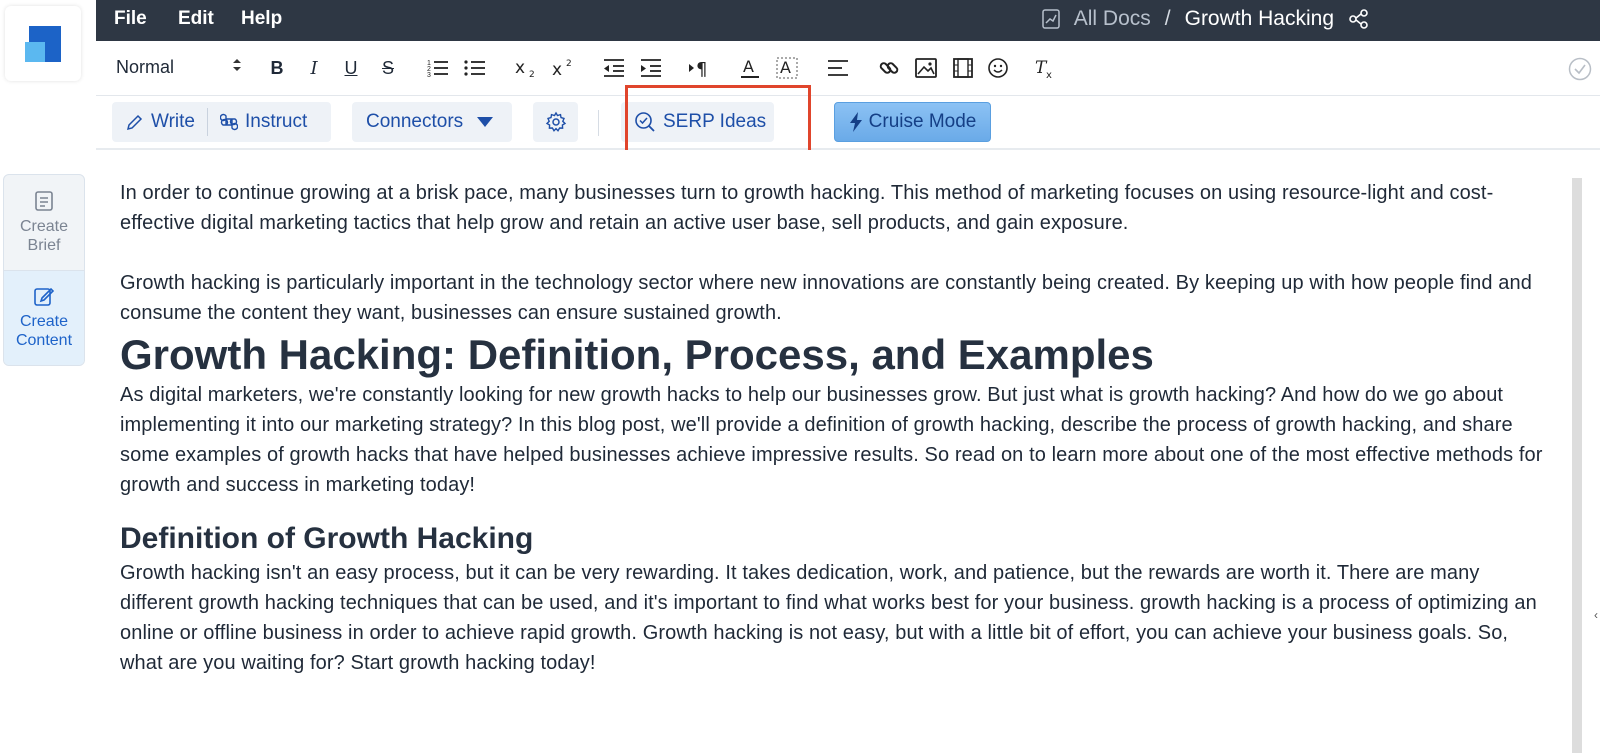 The image size is (1600, 753). Describe the element at coordinates (415, 121) in the screenshot. I see `connectors-label: Connectors` at that location.